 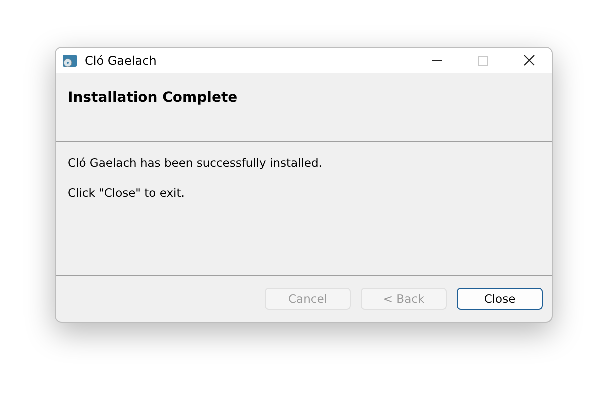 What do you see at coordinates (127, 193) in the screenshot?
I see `message-text: Click "Close" to exit.` at bounding box center [127, 193].